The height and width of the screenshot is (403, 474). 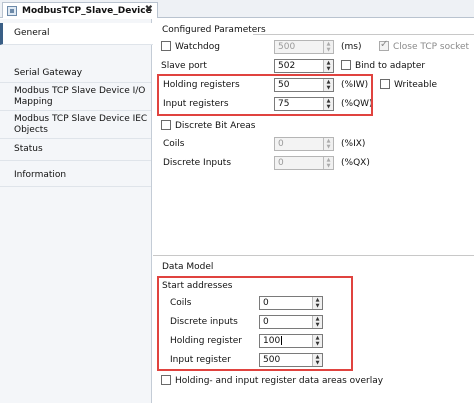 I want to click on bind-adapter-label: Bind to adapter, so click(x=390, y=66).